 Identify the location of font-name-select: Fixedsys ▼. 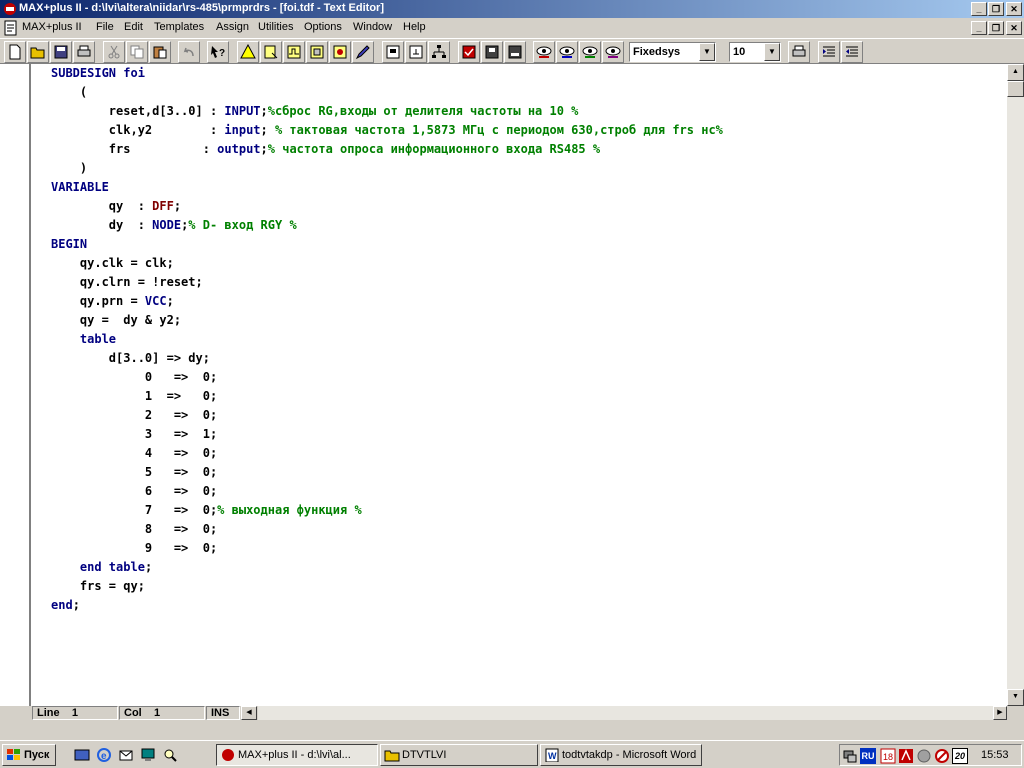
(672, 52).